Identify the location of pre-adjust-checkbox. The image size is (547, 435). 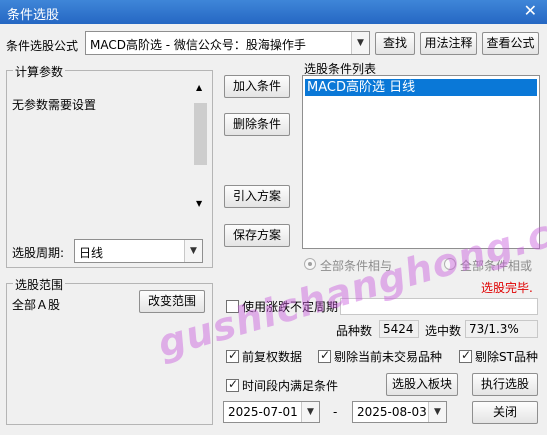
(232, 355).